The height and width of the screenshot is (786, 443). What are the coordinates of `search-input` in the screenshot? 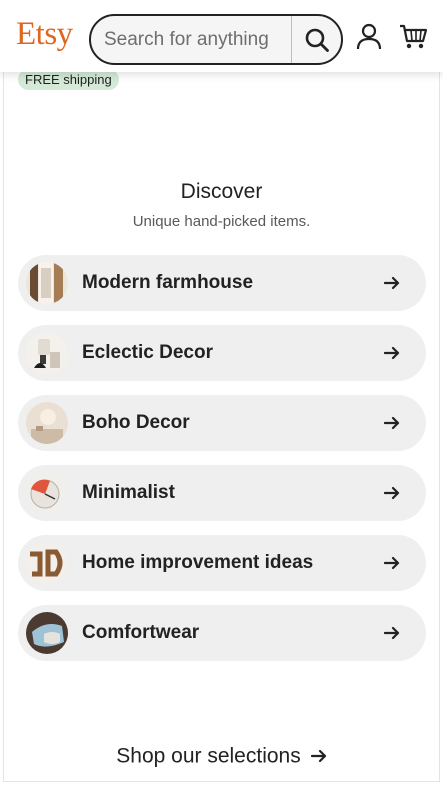 It's located at (191, 39).